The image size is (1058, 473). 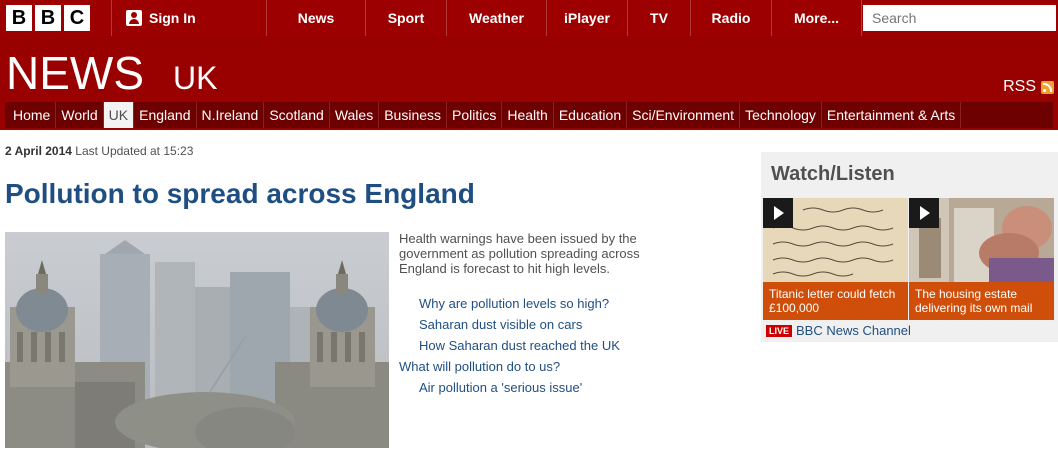 I want to click on video-caption: Titanic letter could fetch £100,000, so click(x=835, y=301).